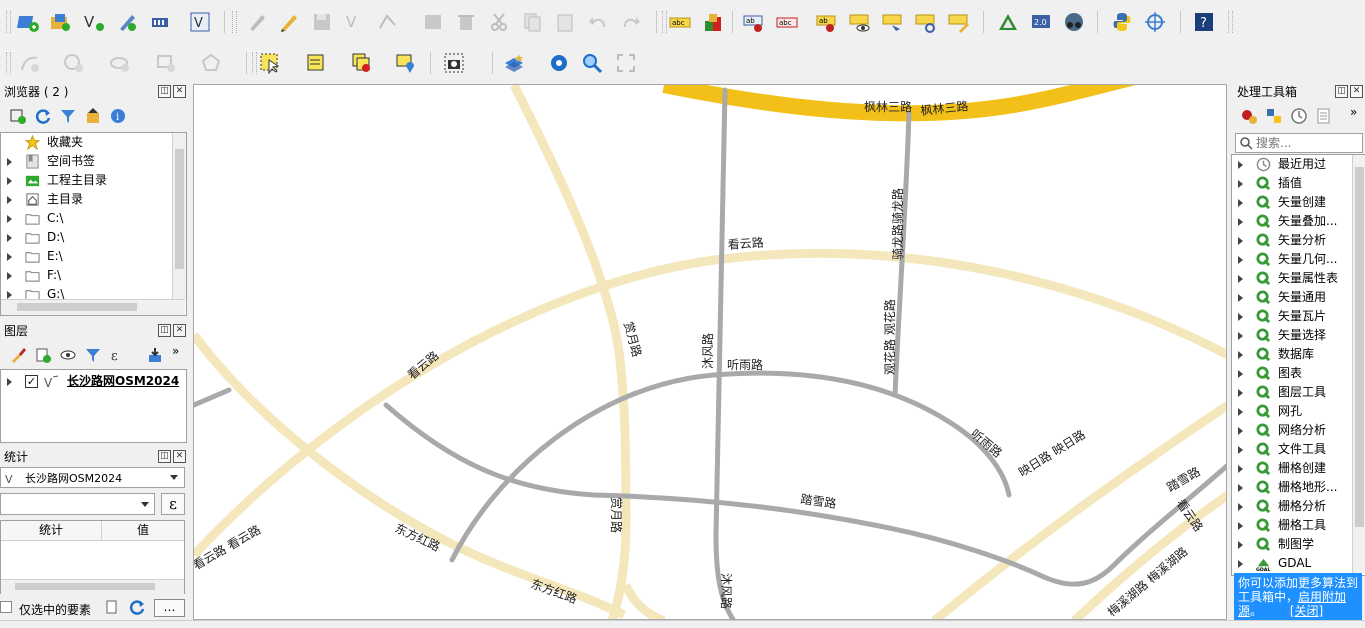 The height and width of the screenshot is (628, 1365). I want to click on toolbox-item: GDAL GDAL, so click(1292, 563).